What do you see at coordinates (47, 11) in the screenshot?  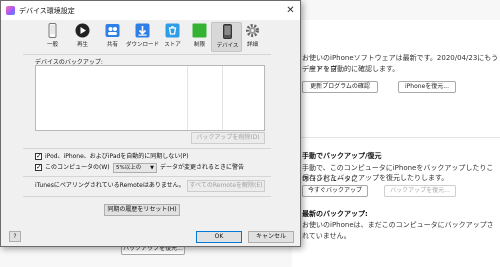 I see `dialog-title: デバイス環境設定` at bounding box center [47, 11].